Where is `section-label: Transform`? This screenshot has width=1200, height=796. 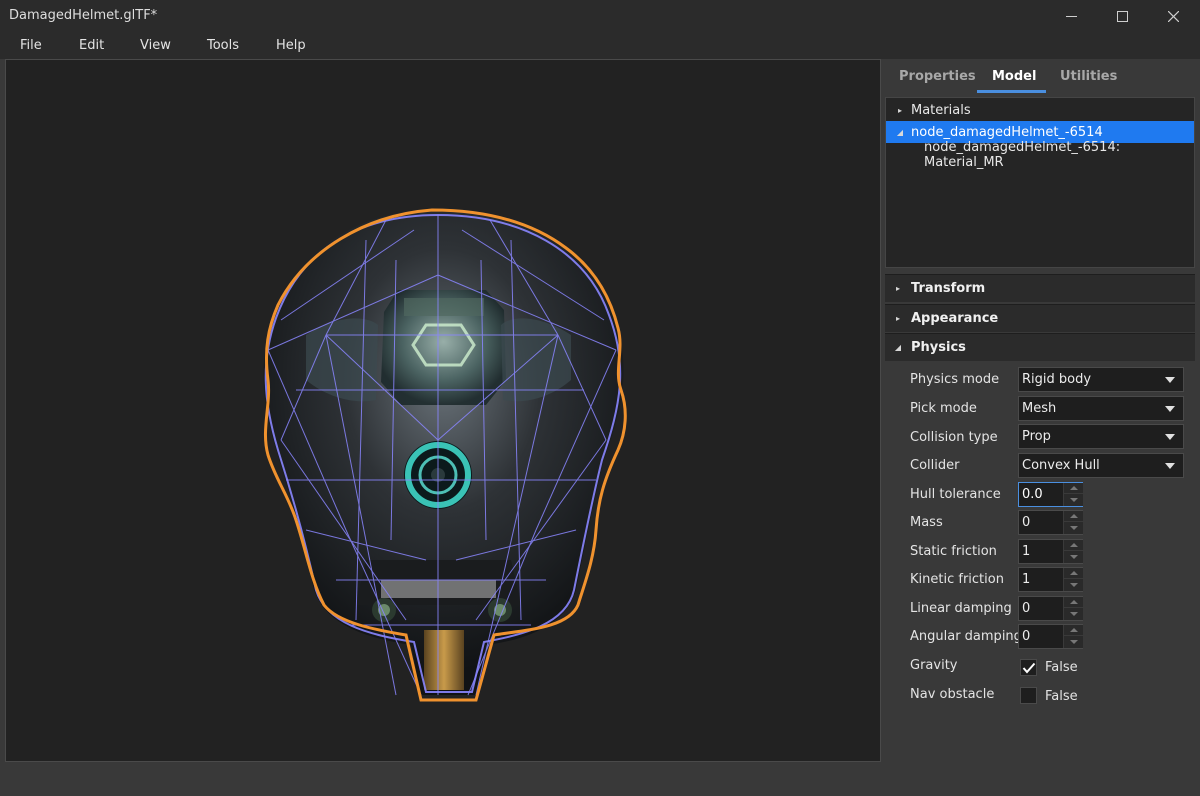
section-label: Transform is located at coordinates (948, 288).